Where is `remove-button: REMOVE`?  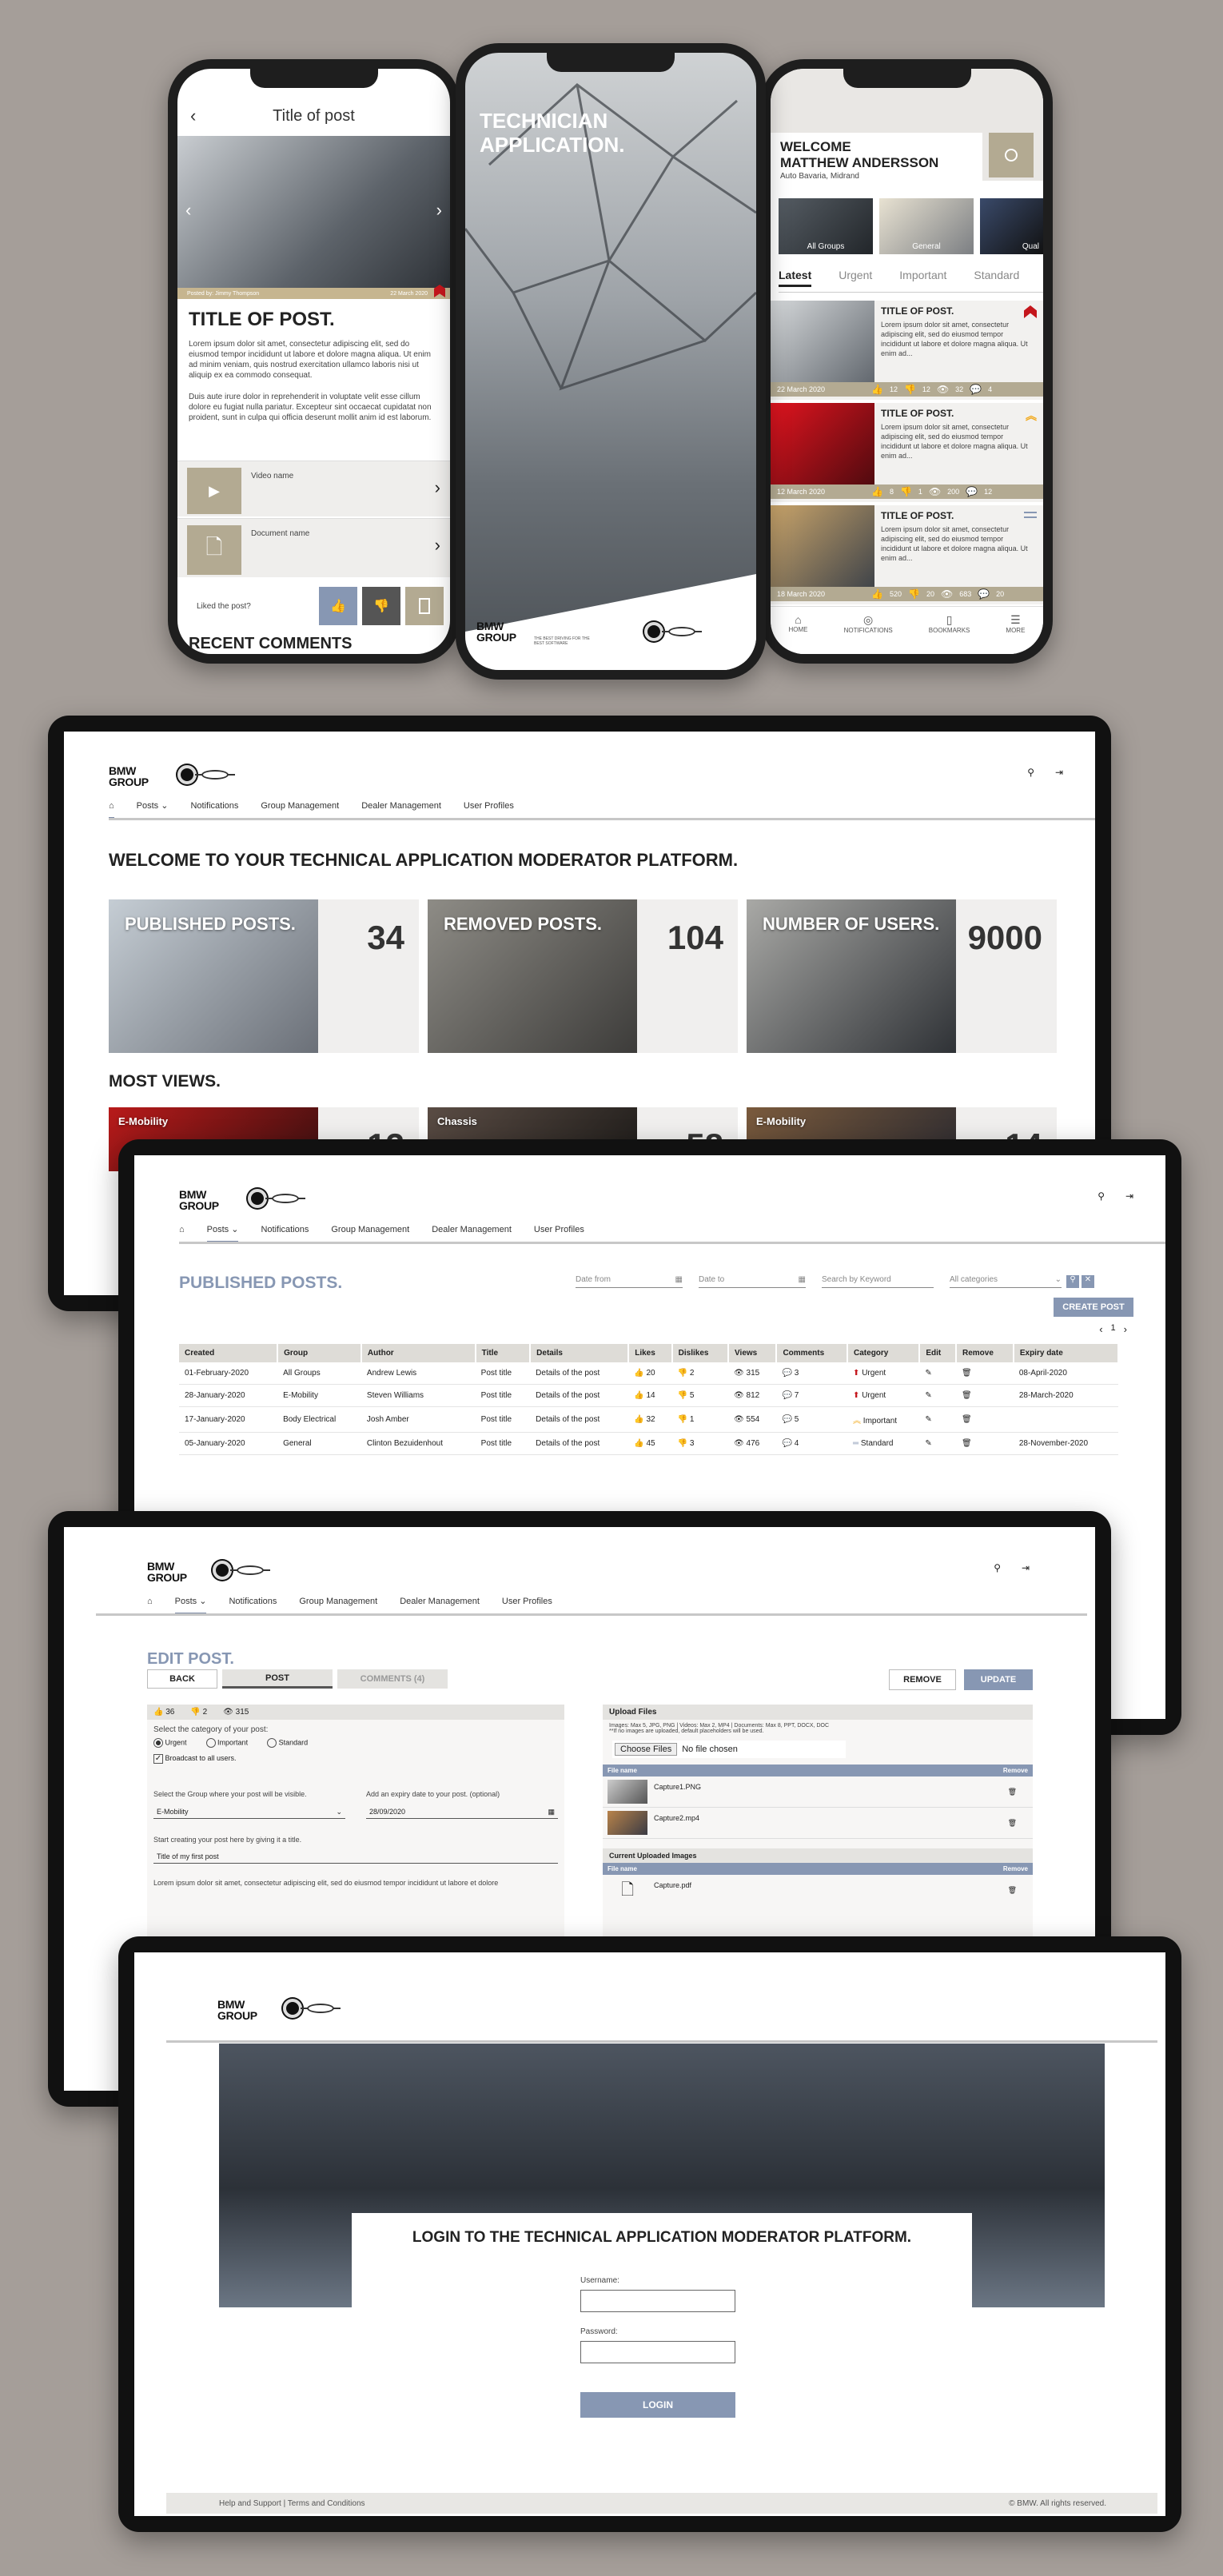
remove-button: REMOVE is located at coordinates (922, 1680).